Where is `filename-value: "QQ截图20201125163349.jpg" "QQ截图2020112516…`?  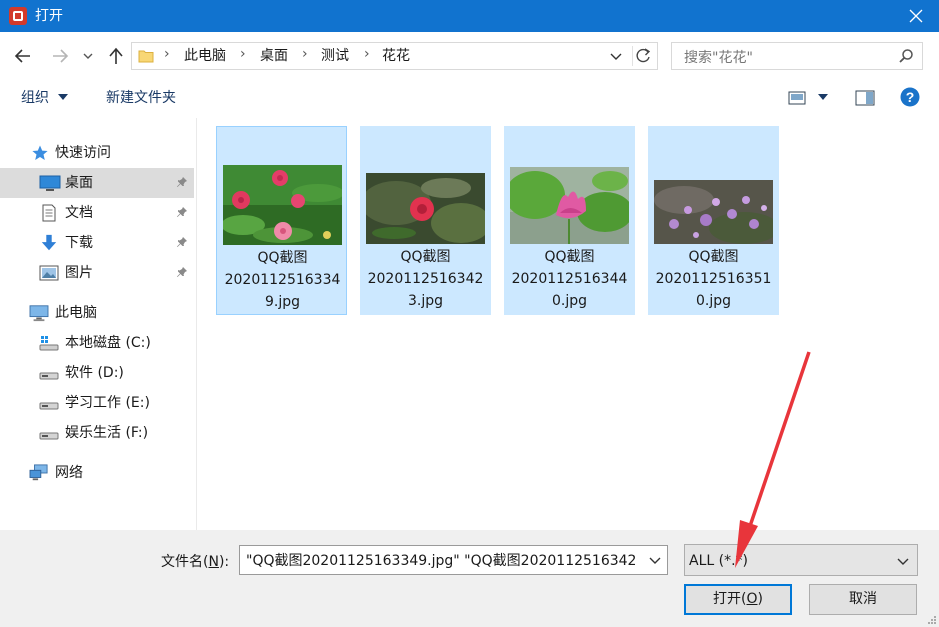
filename-value: "QQ截图20201125163349.jpg" "QQ截图2020112516… is located at coordinates (441, 561).